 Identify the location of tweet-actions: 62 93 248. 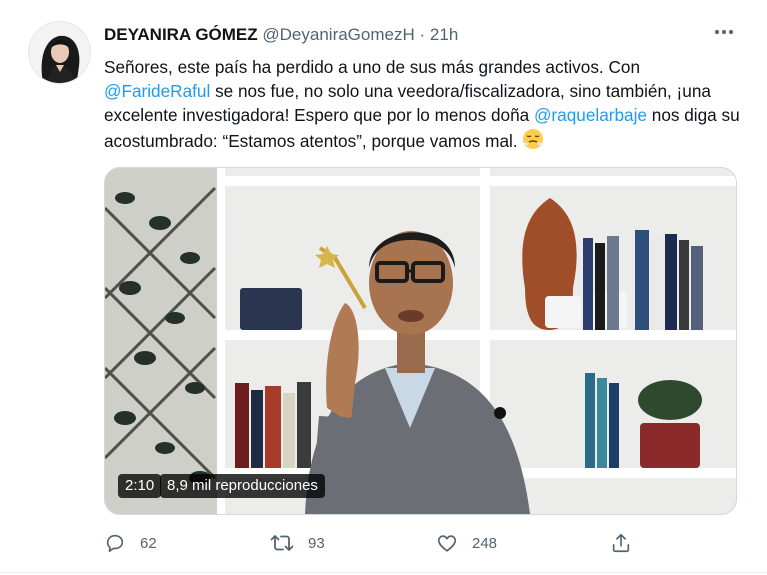
(424, 543).